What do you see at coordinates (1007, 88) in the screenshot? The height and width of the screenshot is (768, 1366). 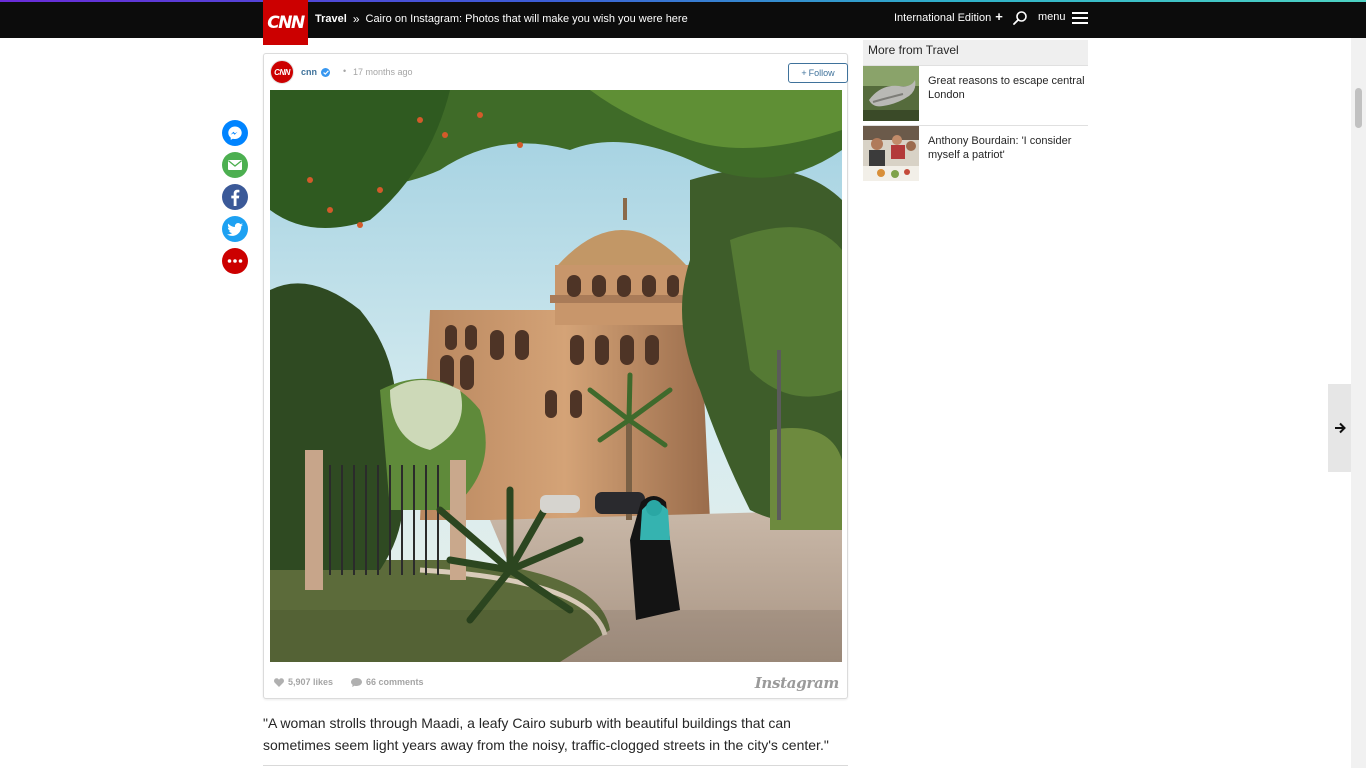 I see `rail-item-title: Great reasons to escape central London` at bounding box center [1007, 88].